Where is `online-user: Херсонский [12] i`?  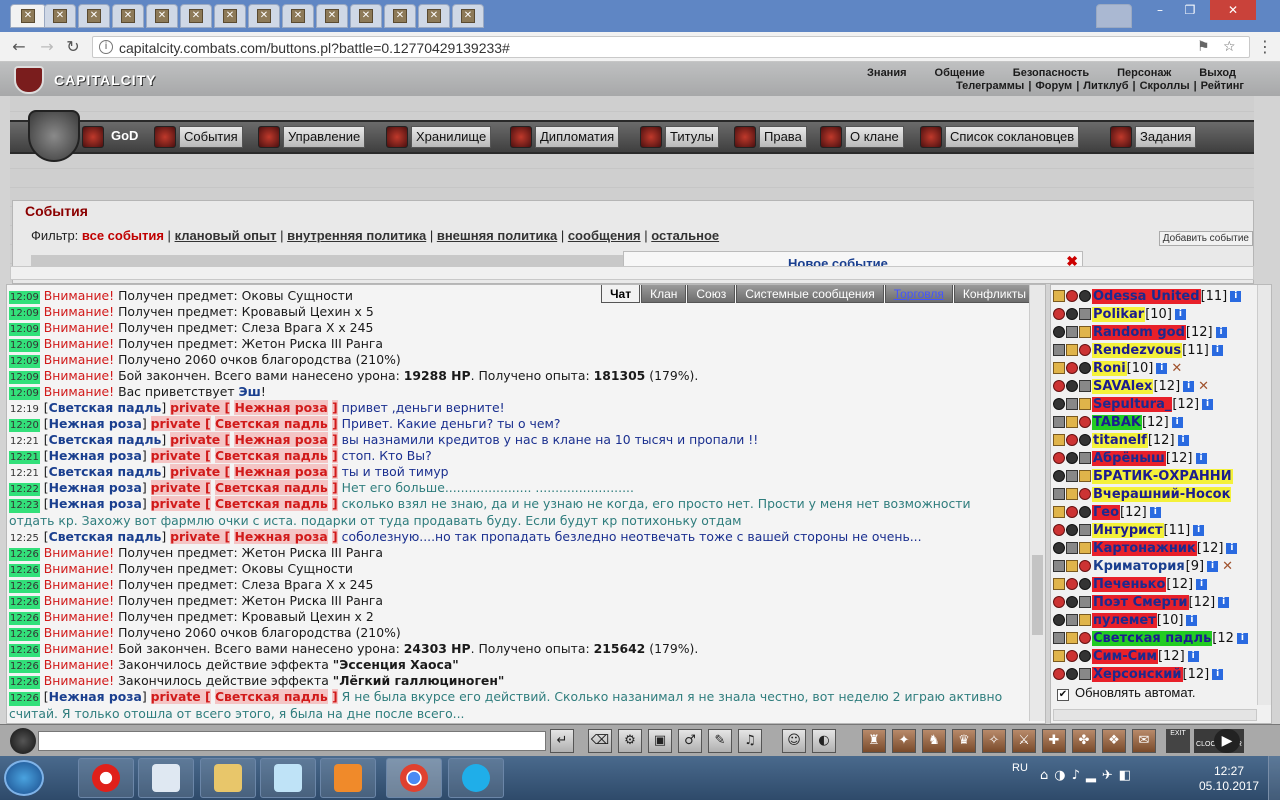
online-user: Херсонский [12] i is located at coordinates (1162, 674).